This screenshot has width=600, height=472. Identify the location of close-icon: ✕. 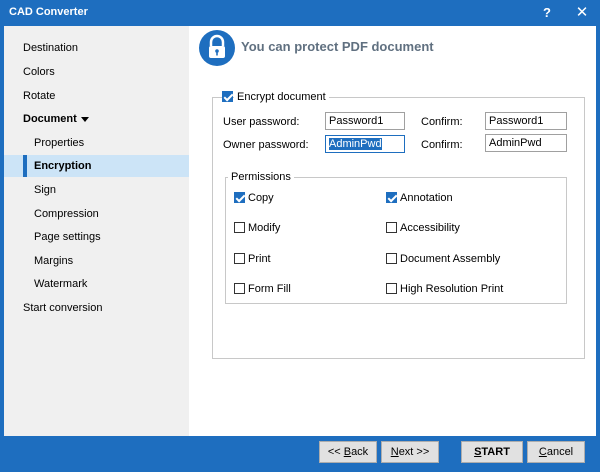
(582, 13).